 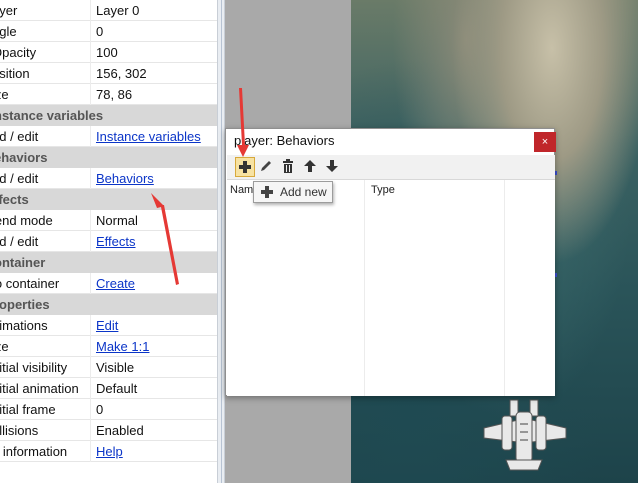 I want to click on panel-splitter, so click(x=221, y=241).